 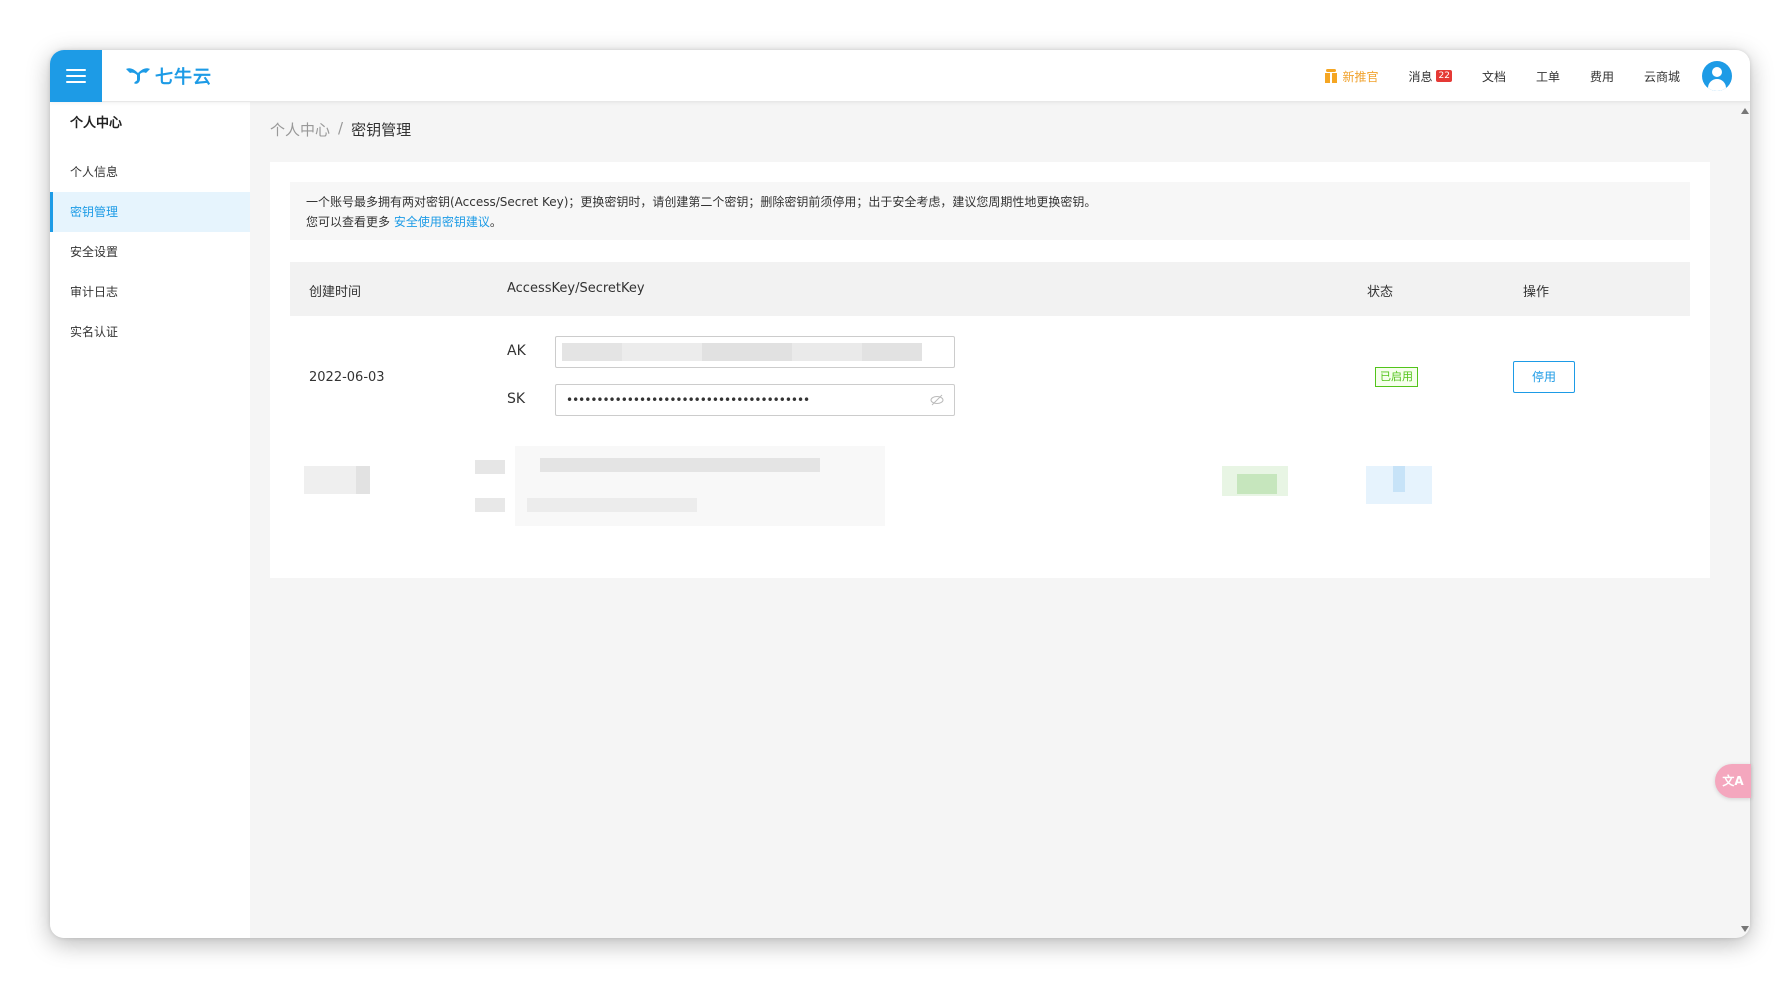 I want to click on vertical-scrollbar, so click(x=1745, y=520).